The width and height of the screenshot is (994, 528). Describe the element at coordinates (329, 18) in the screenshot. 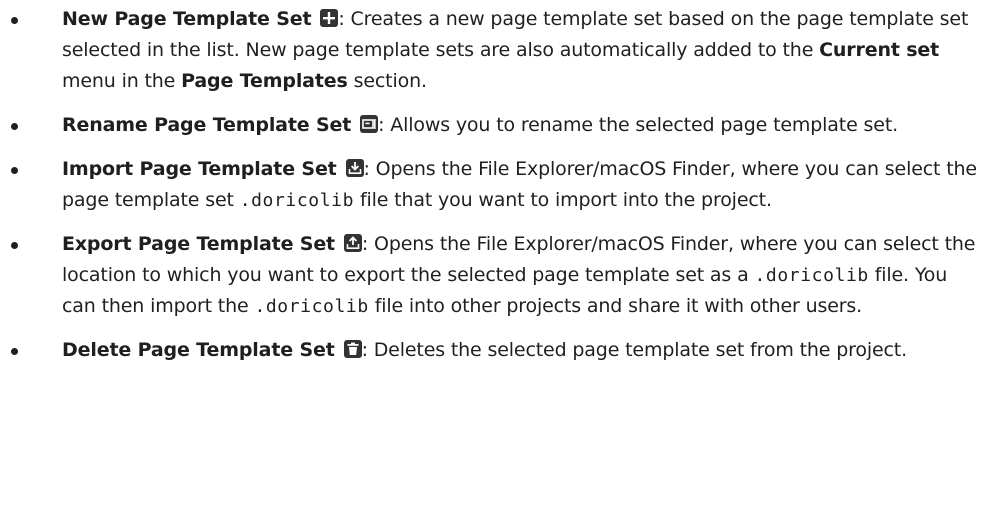

I see `plus-icon` at that location.